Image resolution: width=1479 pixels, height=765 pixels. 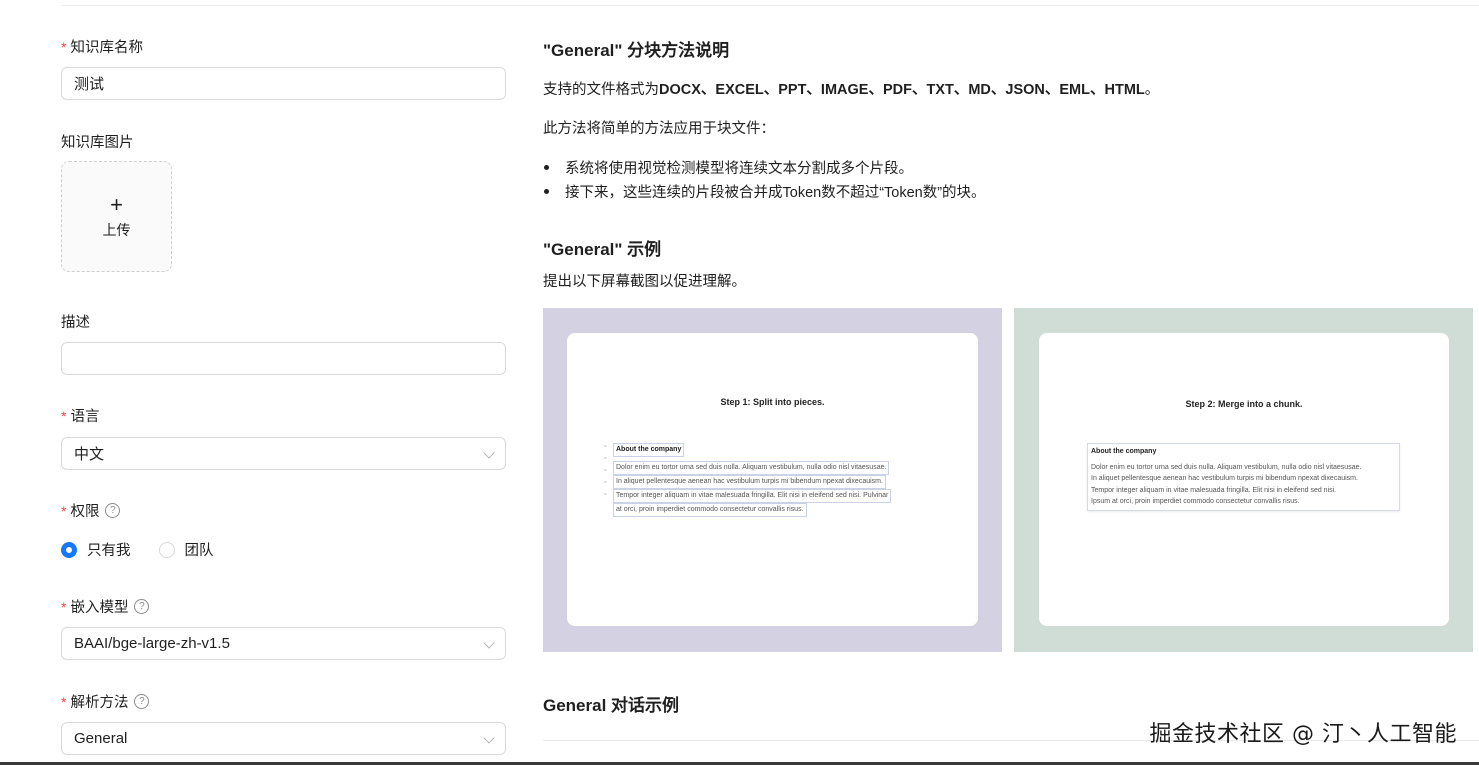 I want to click on chat-example-heading: General 对话示例, so click(x=611, y=705).